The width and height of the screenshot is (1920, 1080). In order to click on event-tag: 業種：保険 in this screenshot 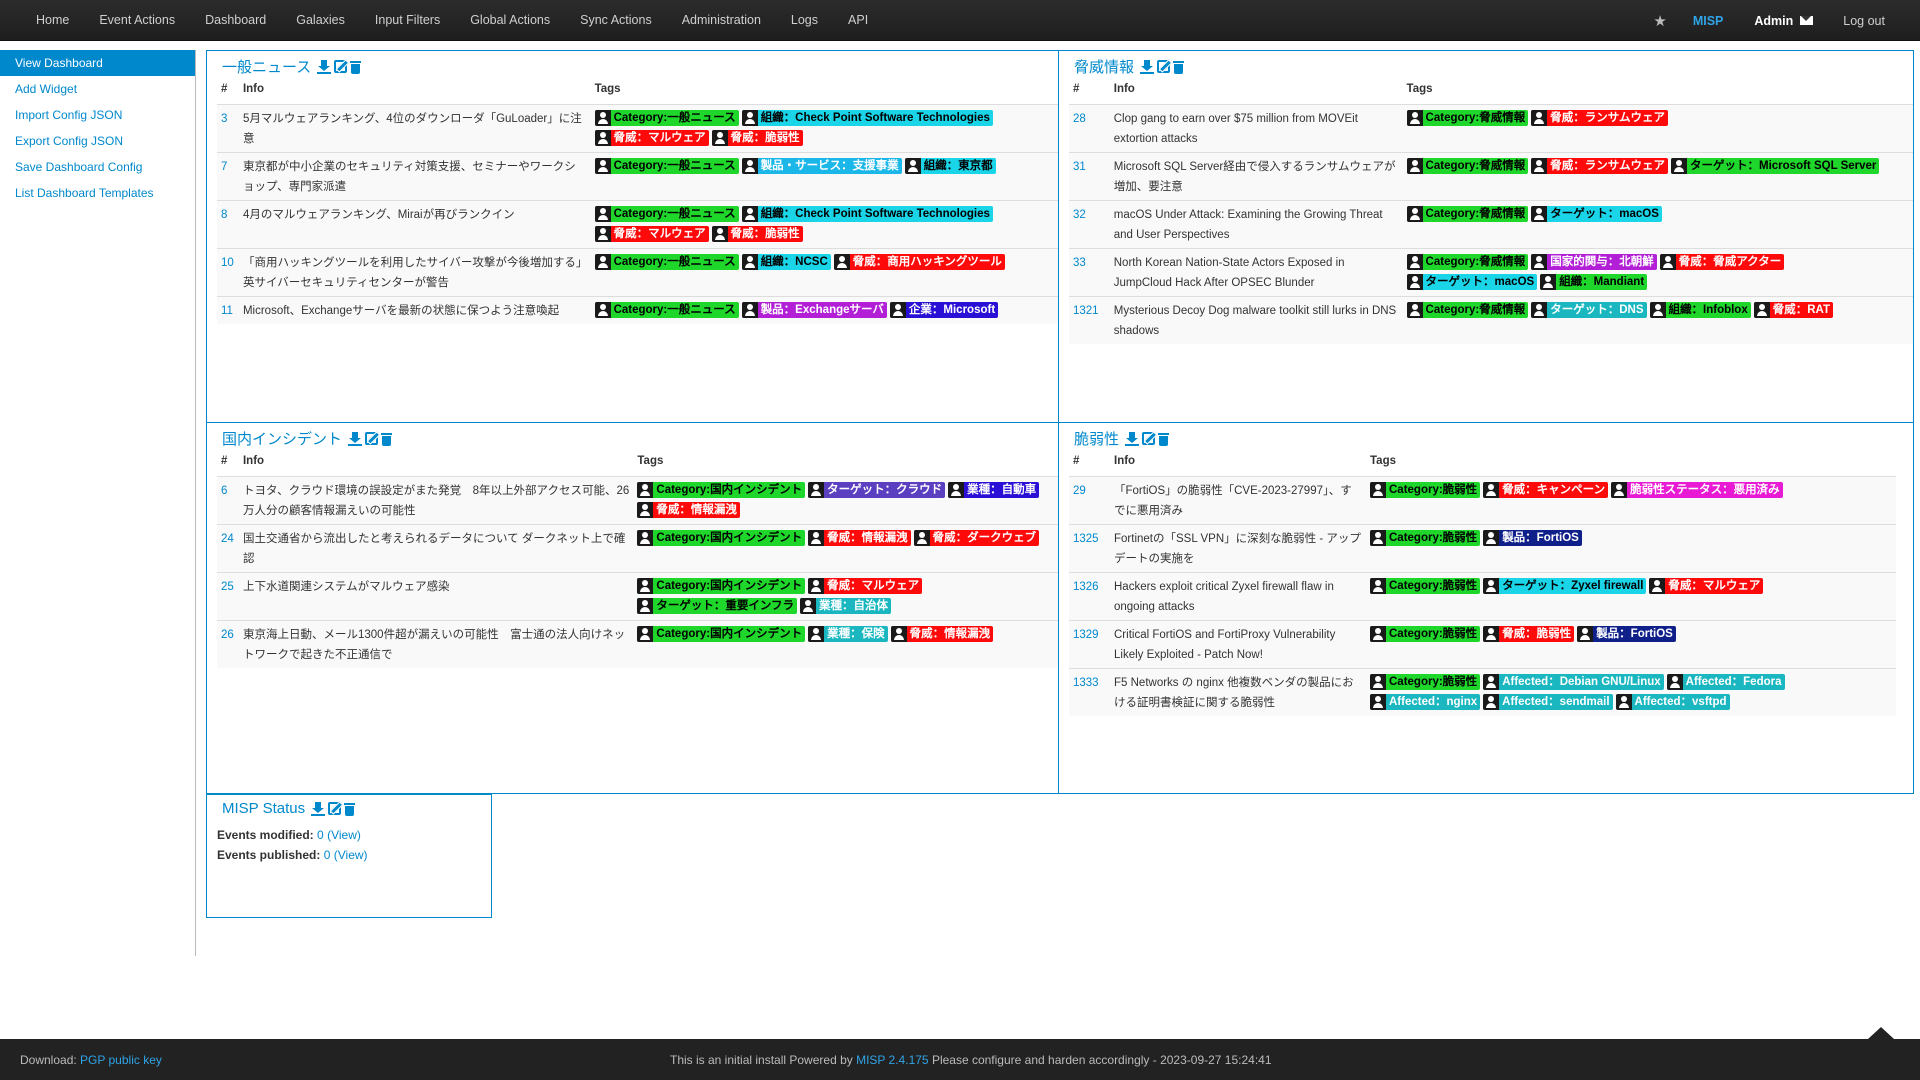, I will do `click(848, 634)`.